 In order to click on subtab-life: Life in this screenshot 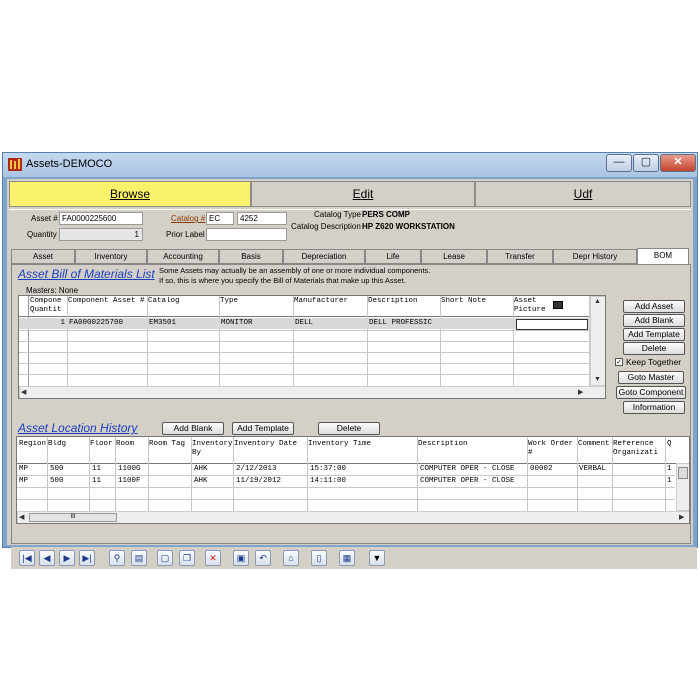, I will do `click(393, 256)`.